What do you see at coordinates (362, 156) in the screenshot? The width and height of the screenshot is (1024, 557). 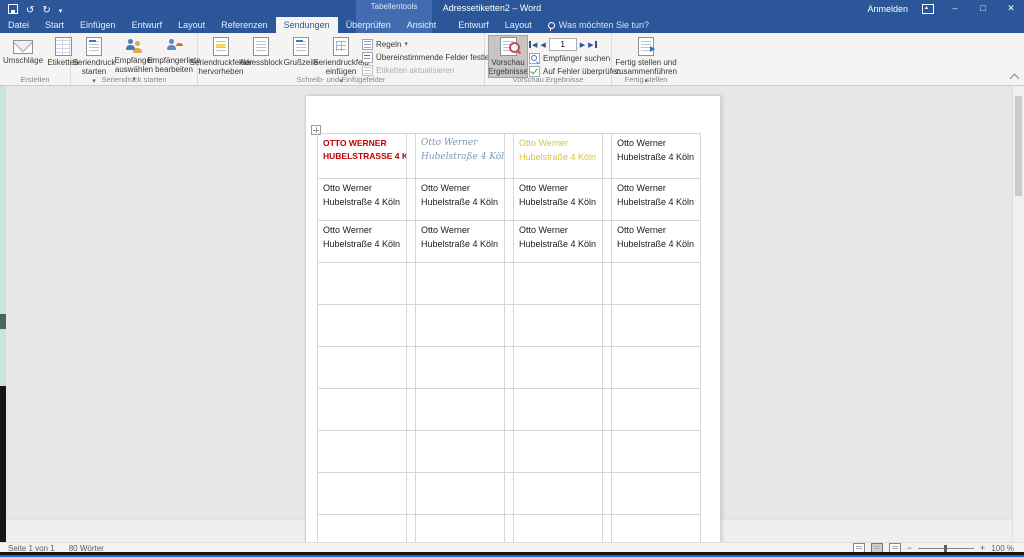 I see `label-cell: OTTO WERNER HUBELSTRASSE 4 KÖLN` at bounding box center [362, 156].